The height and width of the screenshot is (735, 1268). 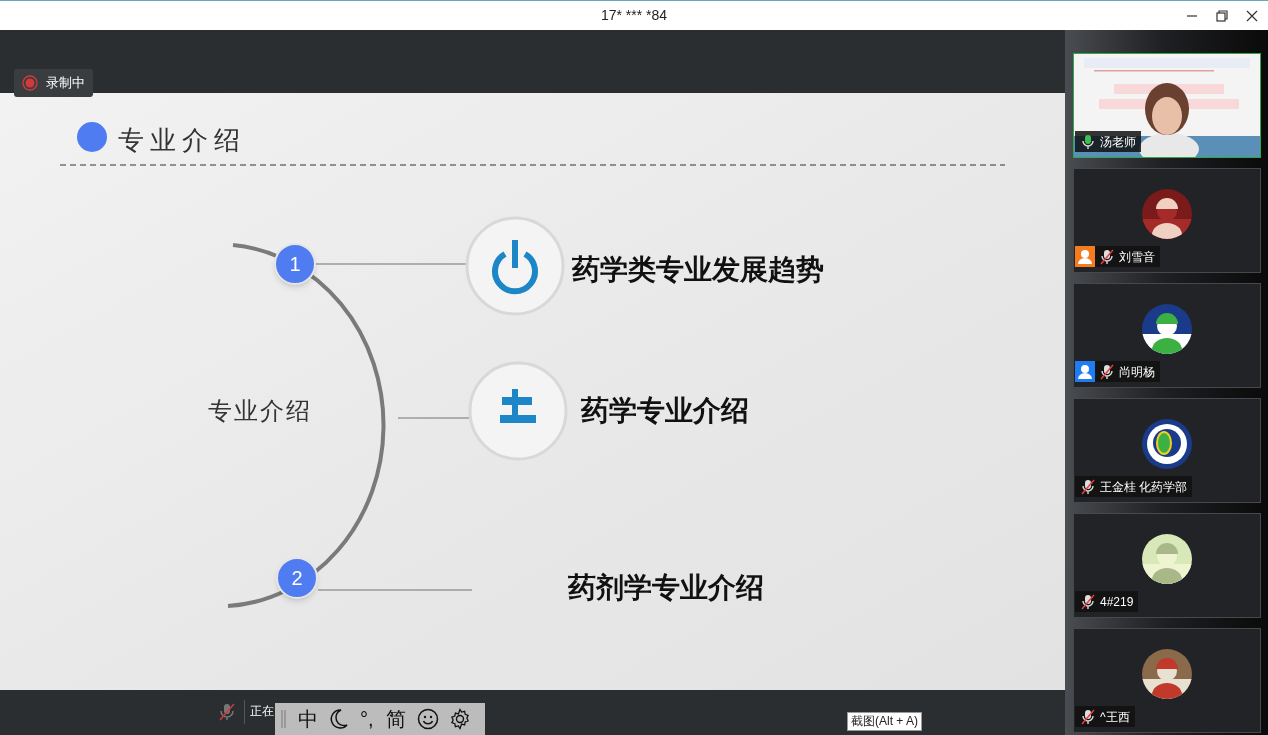 I want to click on topic-heading: 药学类专业发展趋势, so click(x=698, y=270).